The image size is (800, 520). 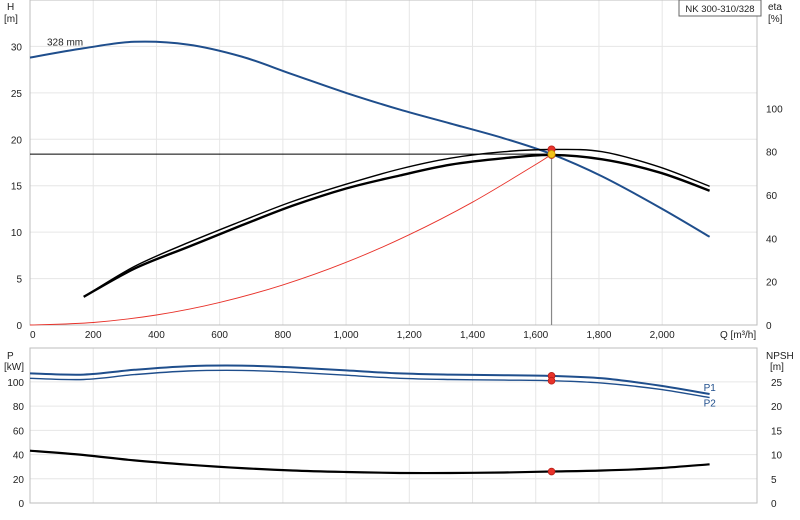 What do you see at coordinates (777, 431) in the screenshot?
I see `y-right-tick-label: 15` at bounding box center [777, 431].